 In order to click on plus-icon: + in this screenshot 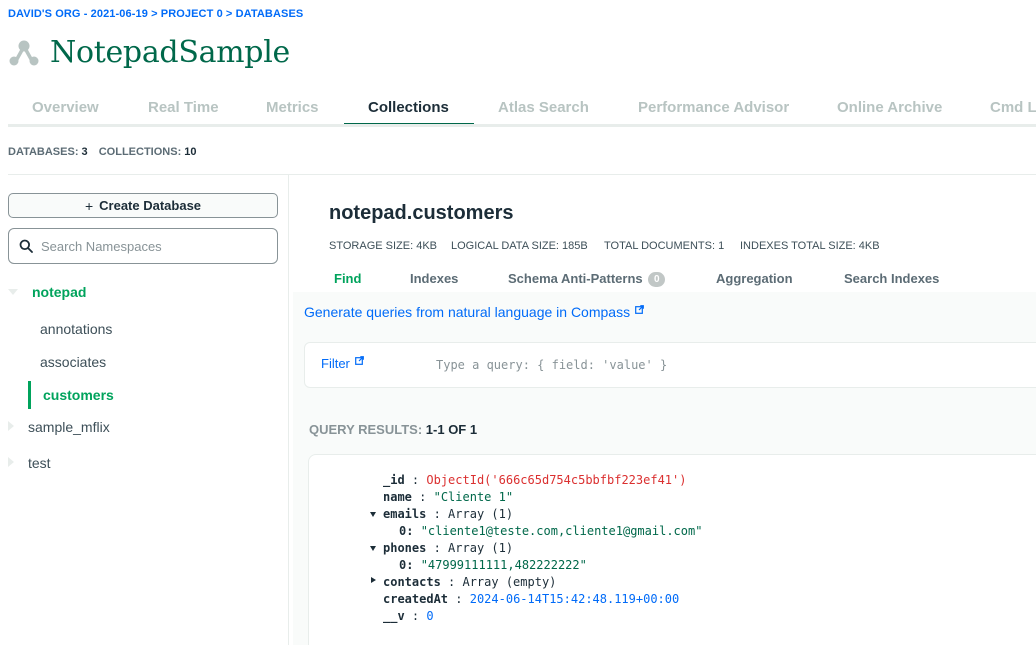, I will do `click(89, 205)`.